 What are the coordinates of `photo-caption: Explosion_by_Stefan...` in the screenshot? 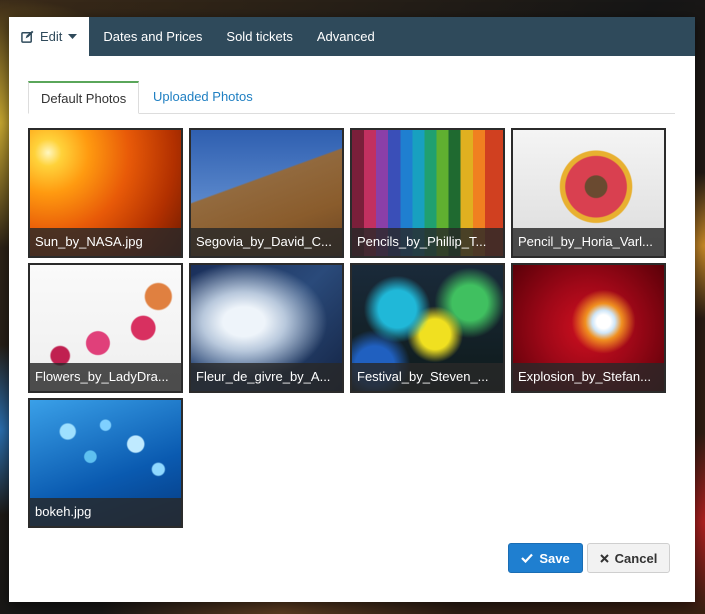 It's located at (588, 377).